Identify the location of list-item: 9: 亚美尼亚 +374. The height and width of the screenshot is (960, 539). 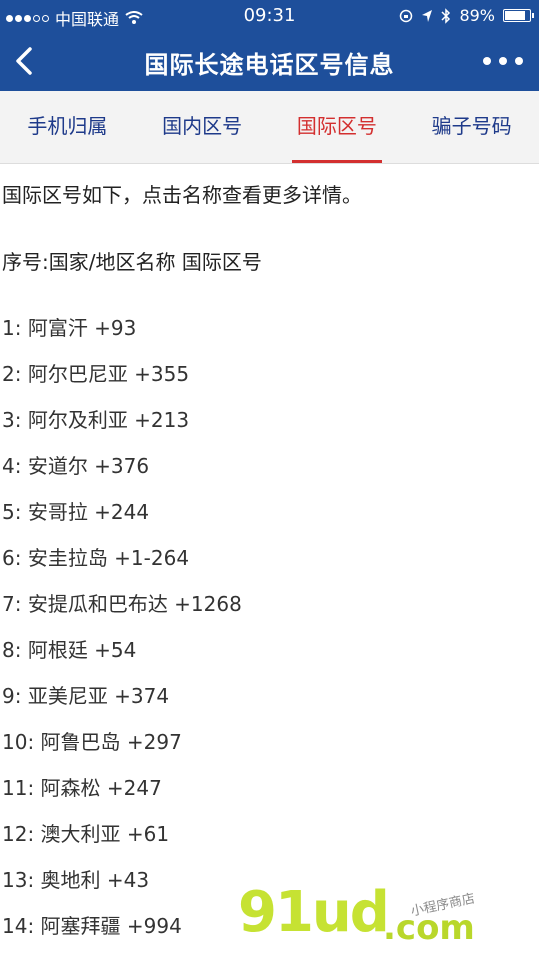
(269, 704).